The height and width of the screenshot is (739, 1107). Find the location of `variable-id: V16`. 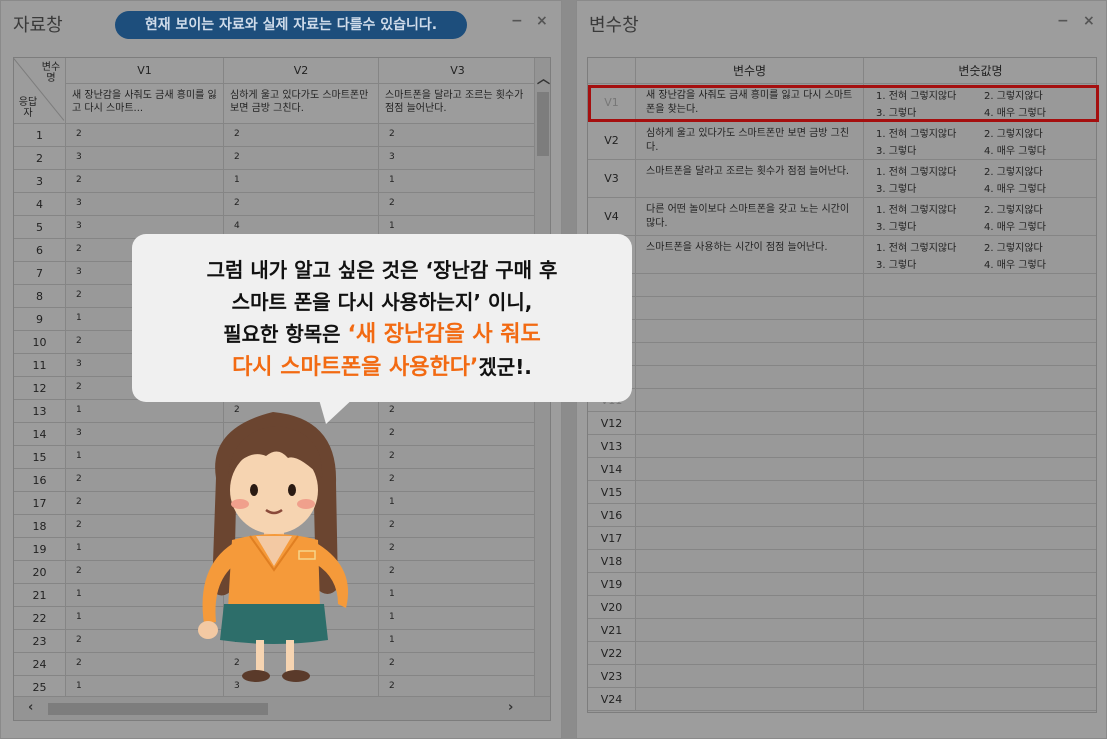

variable-id: V16 is located at coordinates (612, 515).